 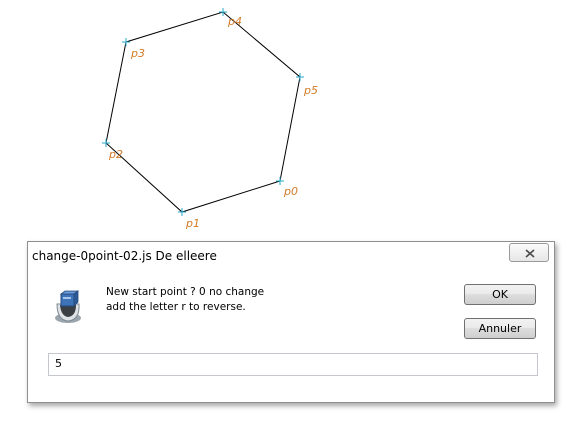 What do you see at coordinates (280, 181) in the screenshot?
I see `point-marker-p0` at bounding box center [280, 181].